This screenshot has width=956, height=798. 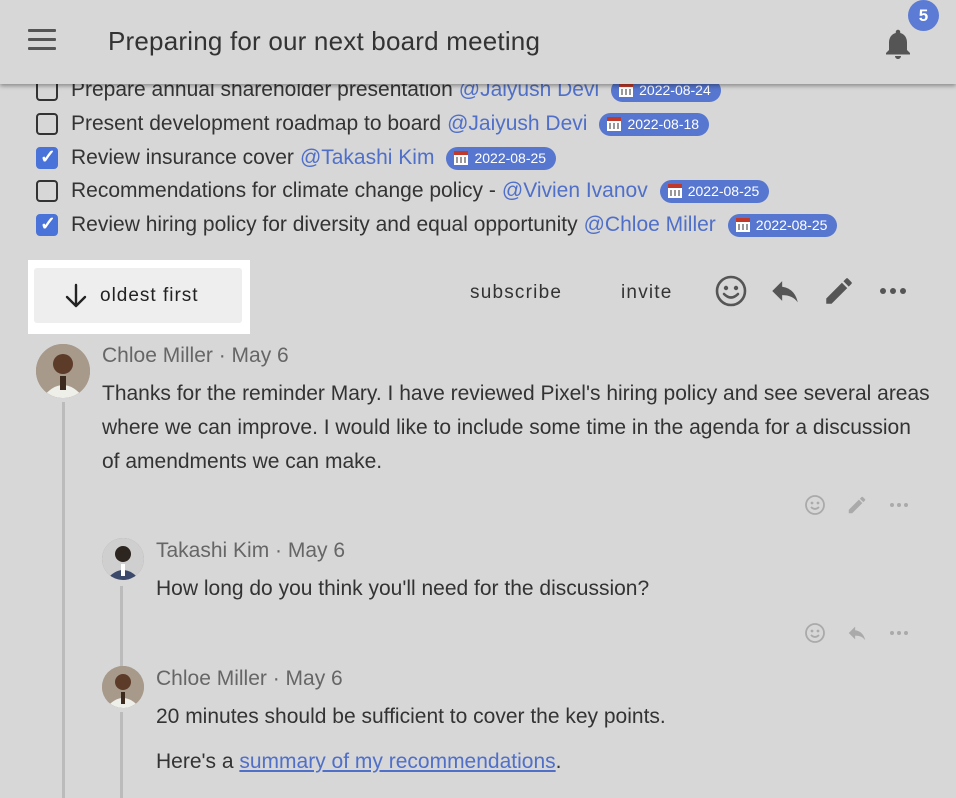 I want to click on due-date-text: 2022-08-18, so click(x=663, y=124).